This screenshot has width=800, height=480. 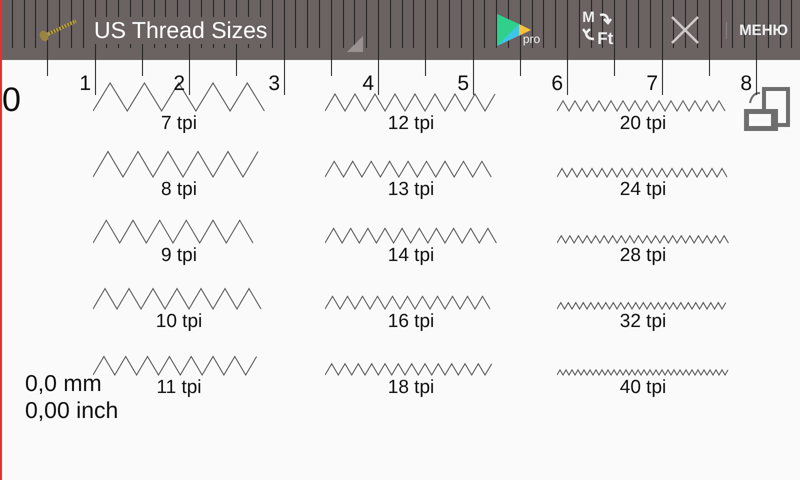 I want to click on thread-size-label: 40 tpi, so click(x=643, y=388).